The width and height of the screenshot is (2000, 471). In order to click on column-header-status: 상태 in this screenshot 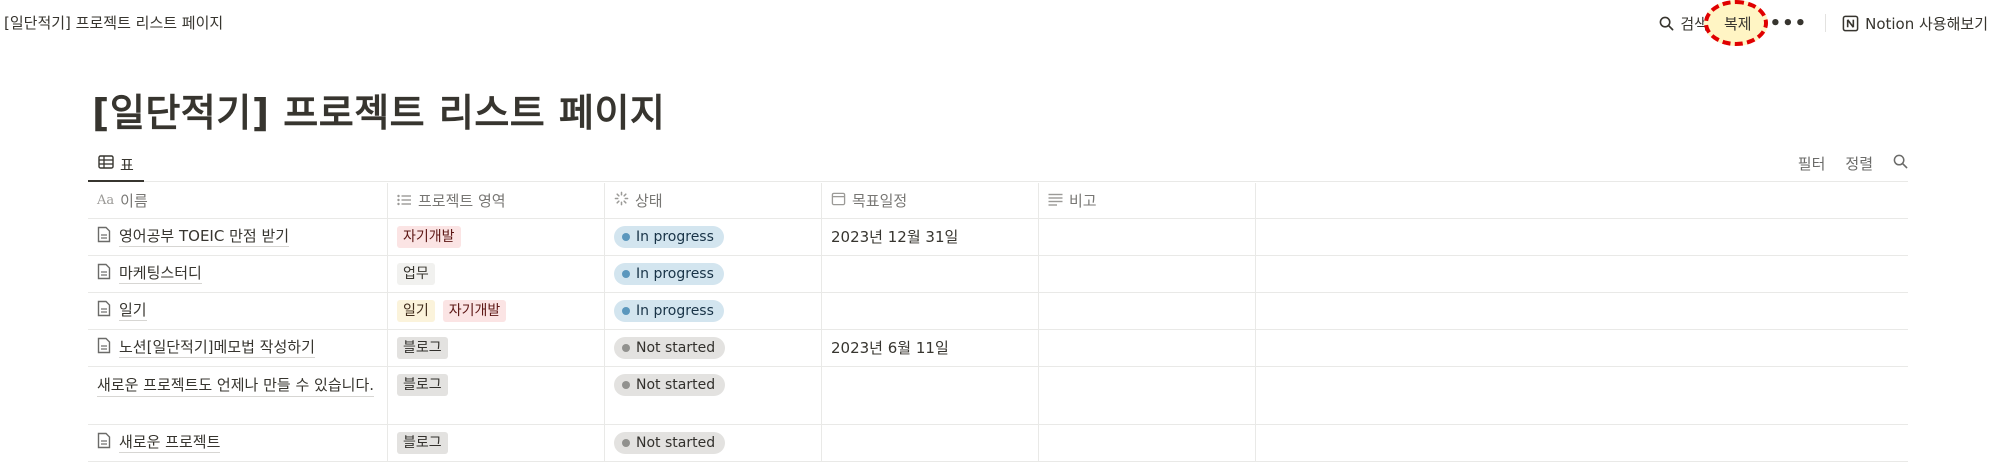, I will do `click(713, 200)`.